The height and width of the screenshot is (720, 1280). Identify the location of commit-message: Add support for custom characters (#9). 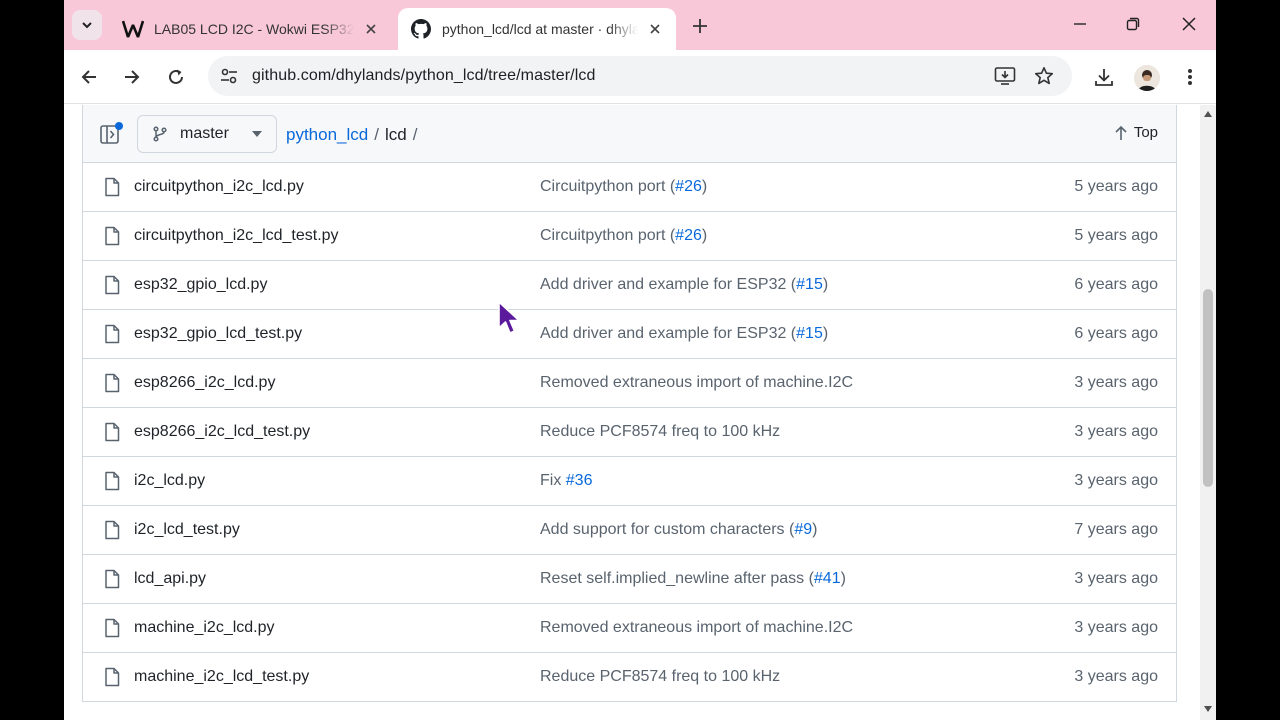
(678, 530).